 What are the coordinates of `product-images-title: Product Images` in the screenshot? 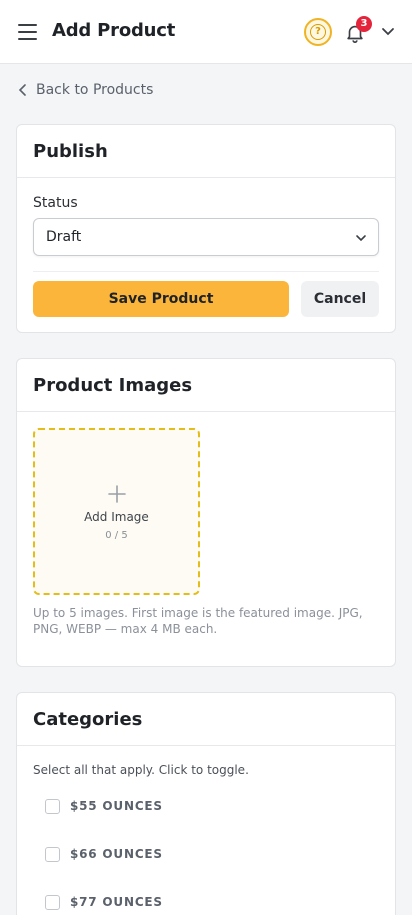 It's located at (113, 385).